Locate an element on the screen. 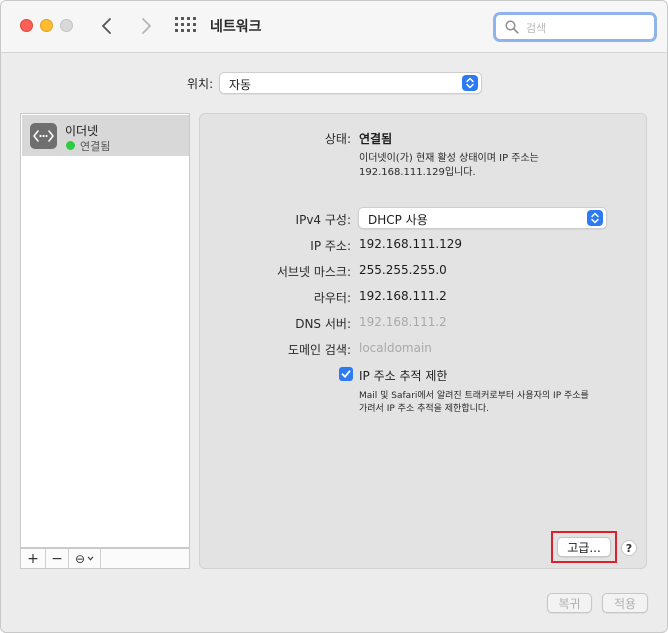 The width and height of the screenshot is (668, 633). remove-service-button: − is located at coordinates (57, 558).